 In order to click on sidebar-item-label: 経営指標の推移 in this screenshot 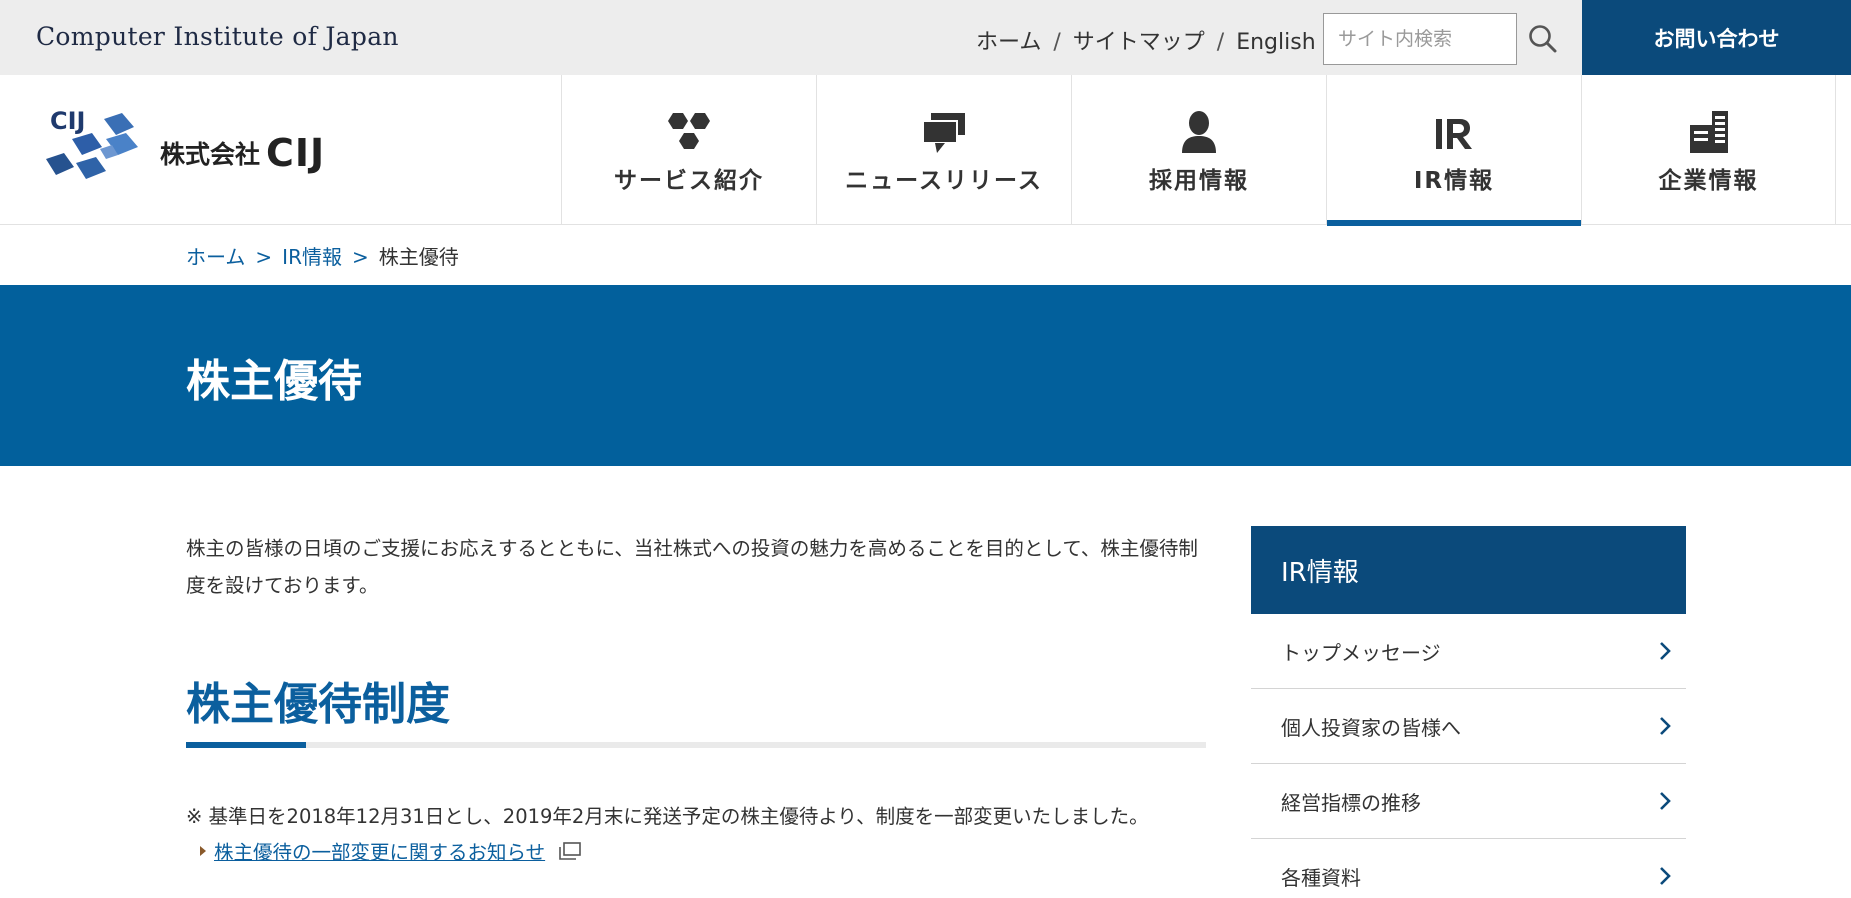, I will do `click(1351, 802)`.